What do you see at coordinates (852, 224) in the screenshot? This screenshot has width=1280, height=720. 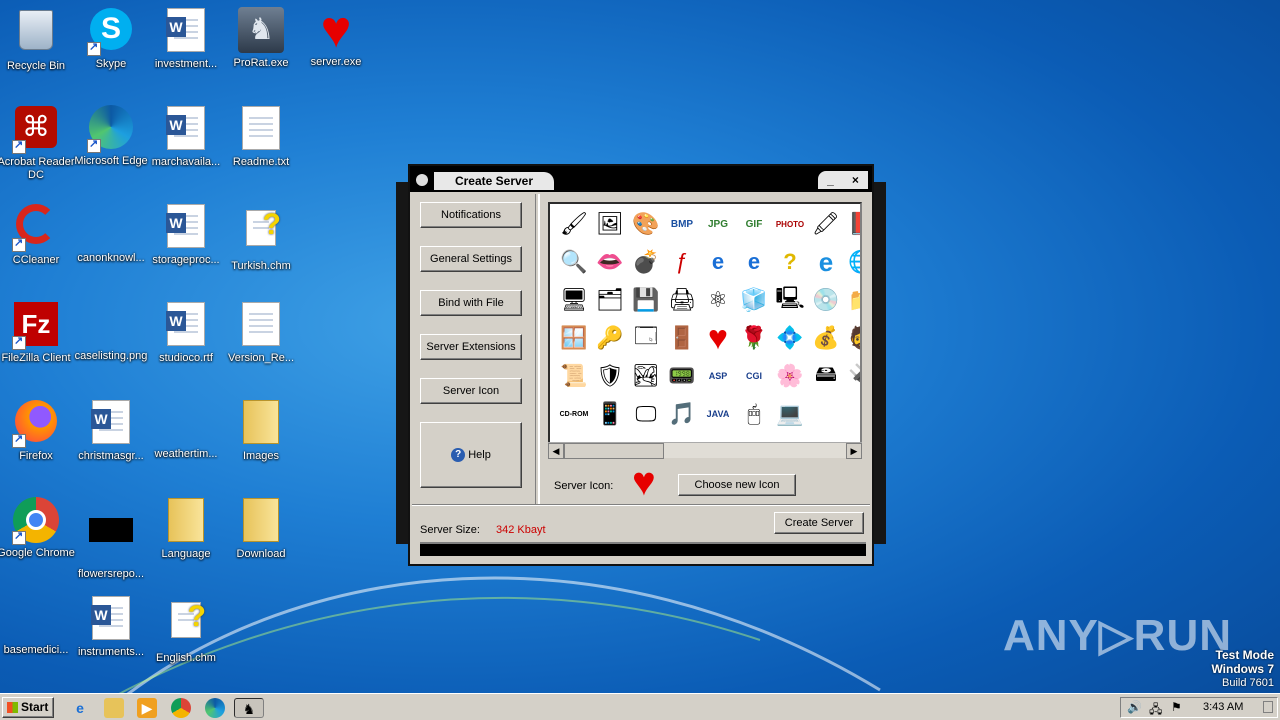 I see `book-icon: 📕` at bounding box center [852, 224].